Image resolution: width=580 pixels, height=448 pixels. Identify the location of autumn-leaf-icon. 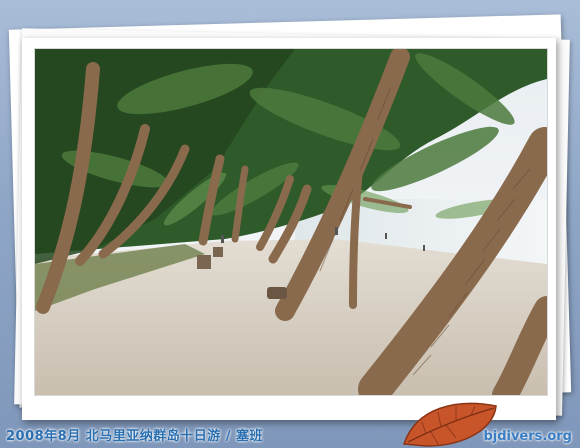
(449, 424).